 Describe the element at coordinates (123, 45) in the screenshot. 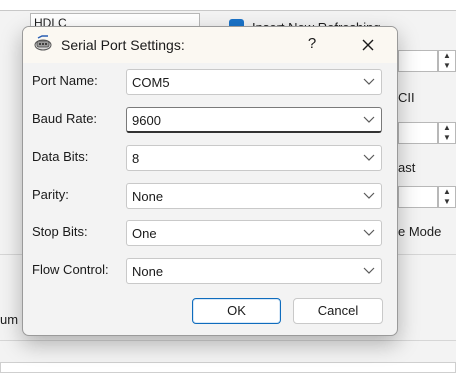

I see `dialog-title: Serial Port Settings:` at that location.